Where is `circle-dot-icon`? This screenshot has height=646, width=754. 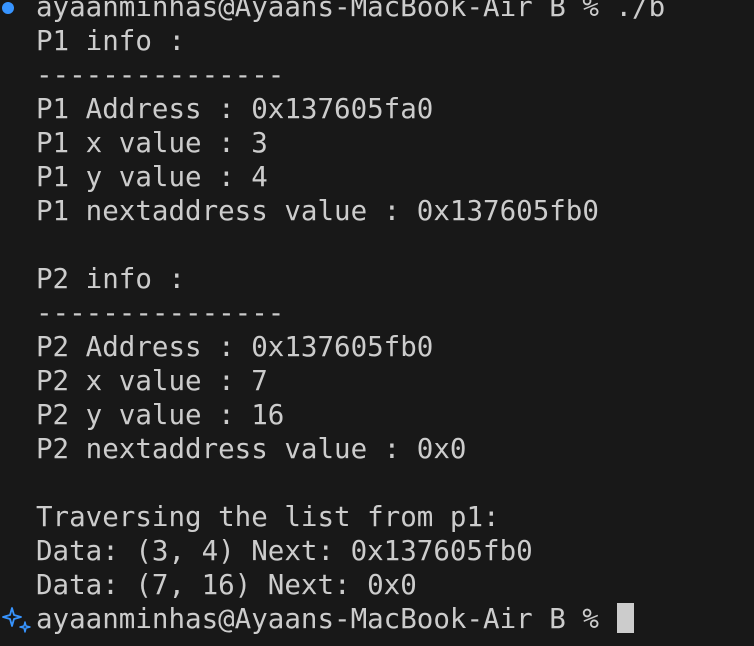 circle-dot-icon is located at coordinates (8, 8).